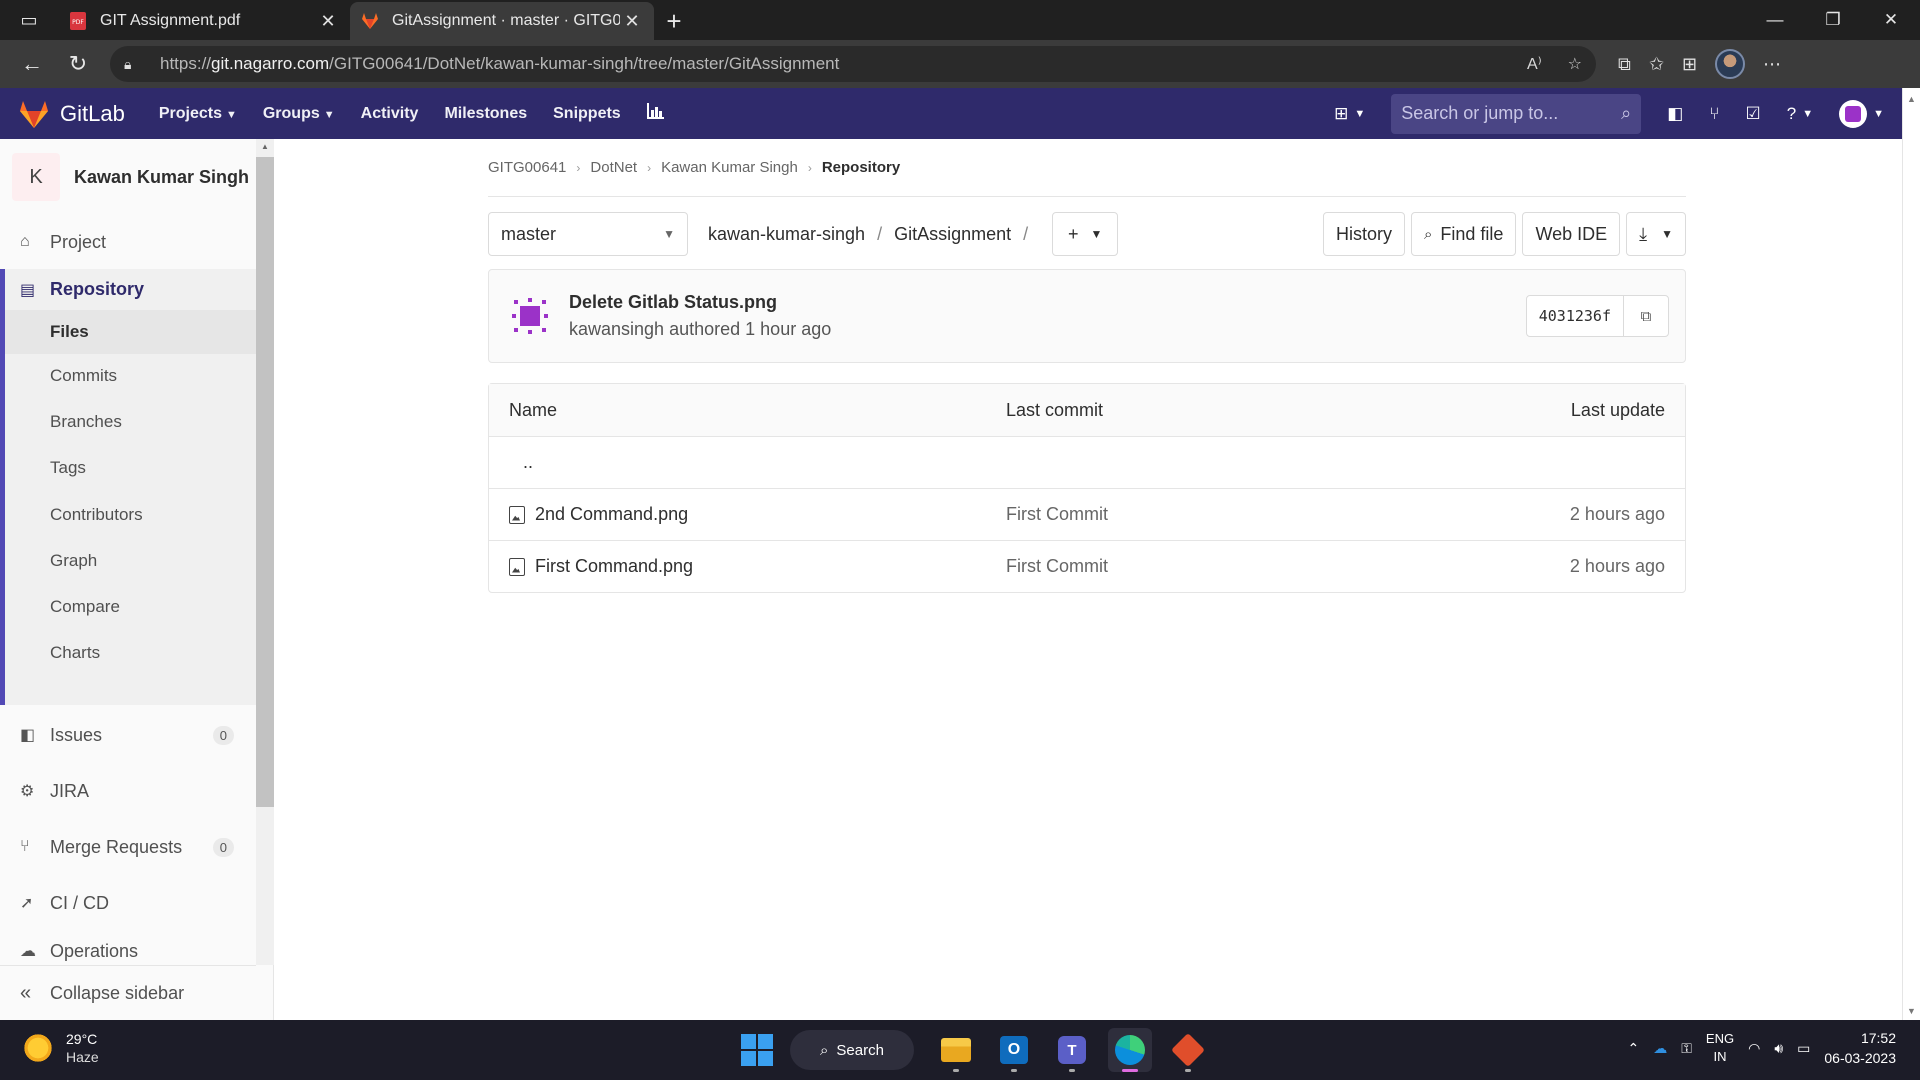  What do you see at coordinates (1730, 64) in the screenshot?
I see `profile-avatar` at bounding box center [1730, 64].